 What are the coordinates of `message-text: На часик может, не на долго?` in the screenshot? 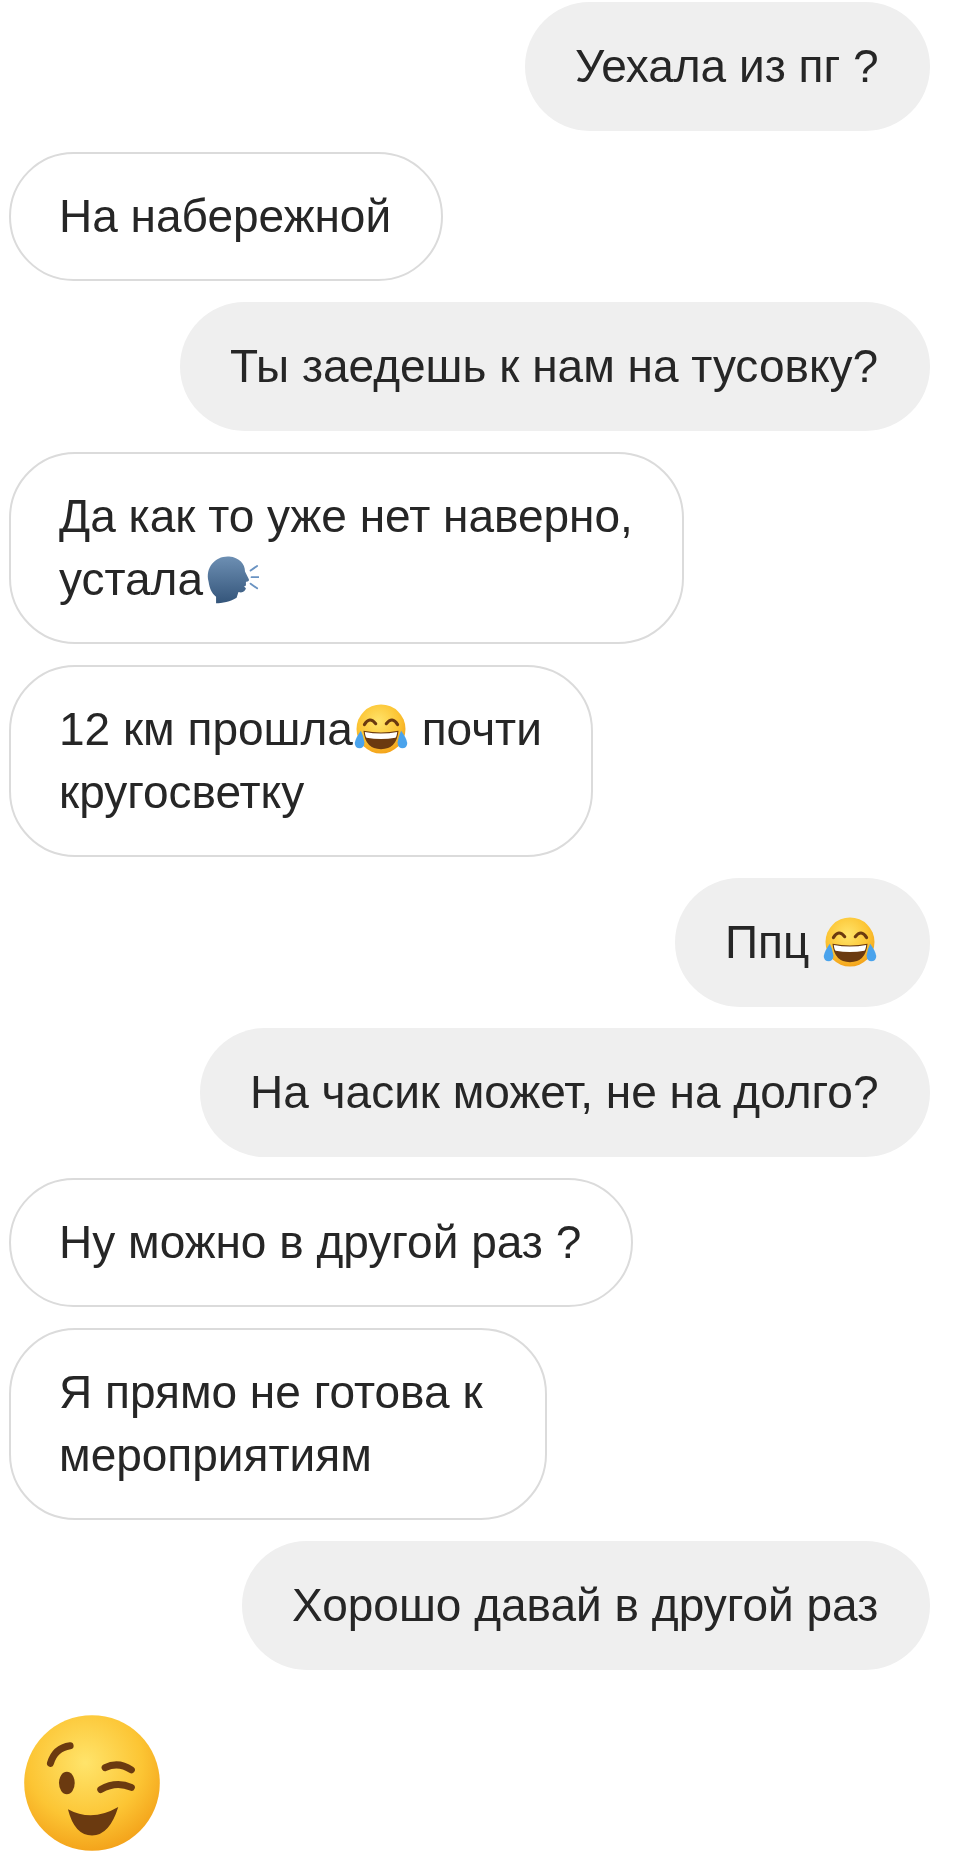 It's located at (564, 1092).